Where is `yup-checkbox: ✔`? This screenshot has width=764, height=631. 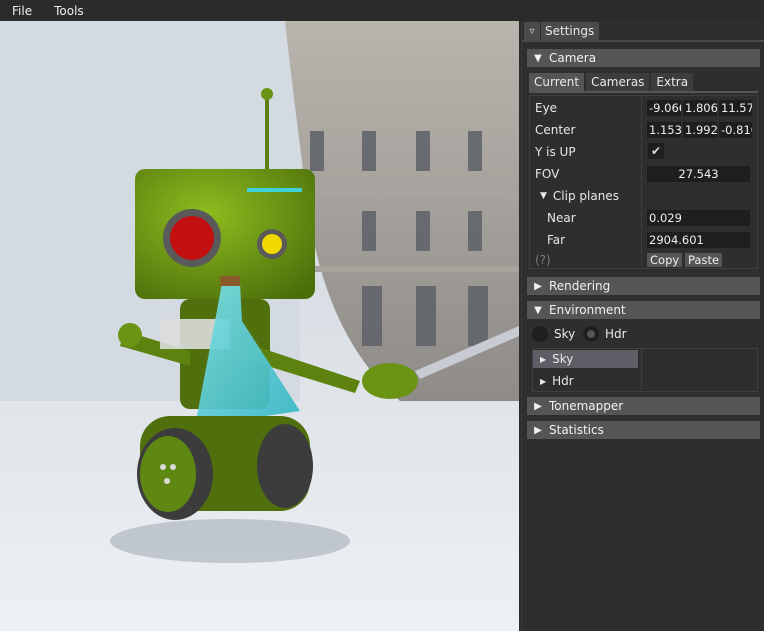 yup-checkbox: ✔ is located at coordinates (656, 151).